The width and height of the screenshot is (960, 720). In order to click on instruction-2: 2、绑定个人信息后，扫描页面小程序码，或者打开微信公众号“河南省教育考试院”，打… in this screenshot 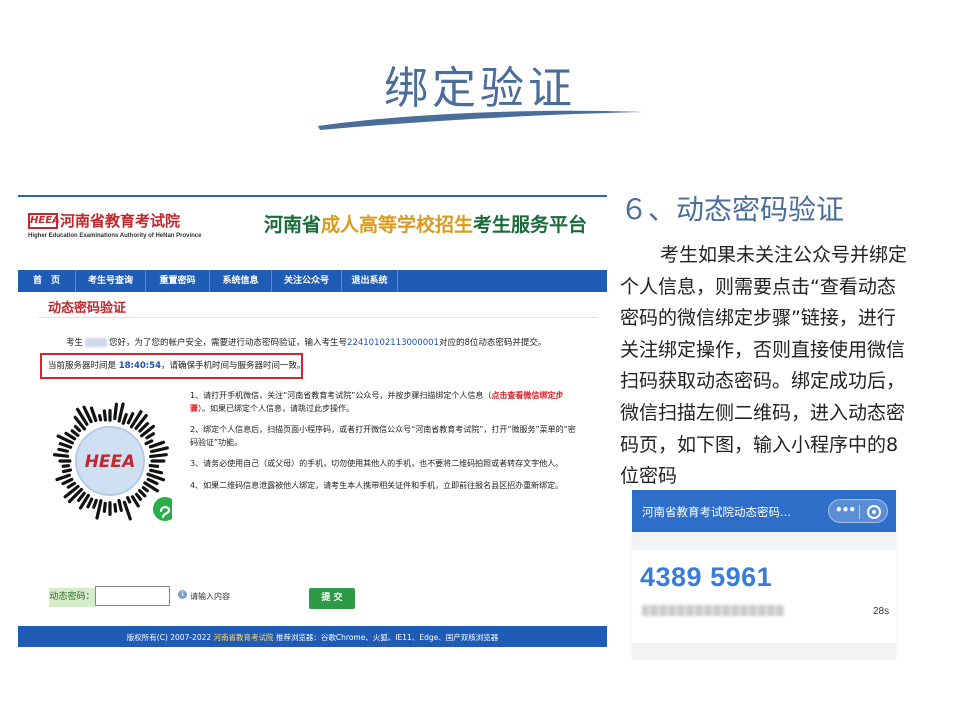, I will do `click(383, 436)`.